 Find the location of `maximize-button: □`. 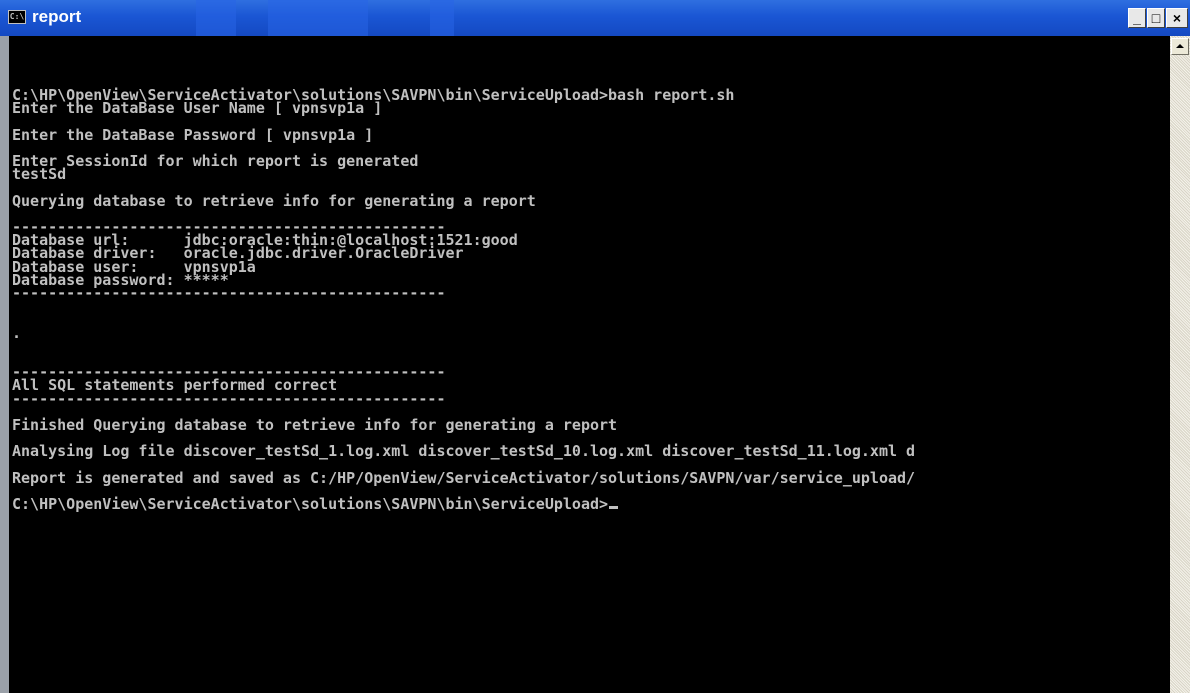

maximize-button: □ is located at coordinates (1156, 18).